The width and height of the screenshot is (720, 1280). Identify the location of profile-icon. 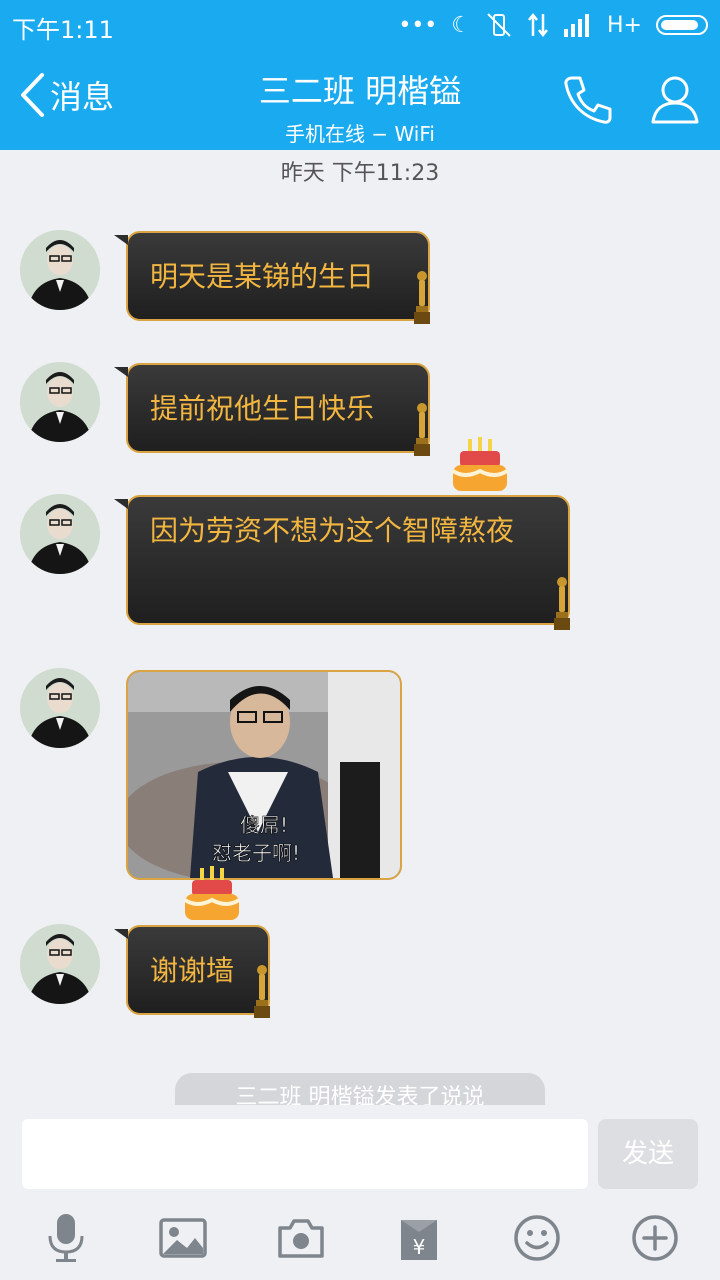
(675, 100).